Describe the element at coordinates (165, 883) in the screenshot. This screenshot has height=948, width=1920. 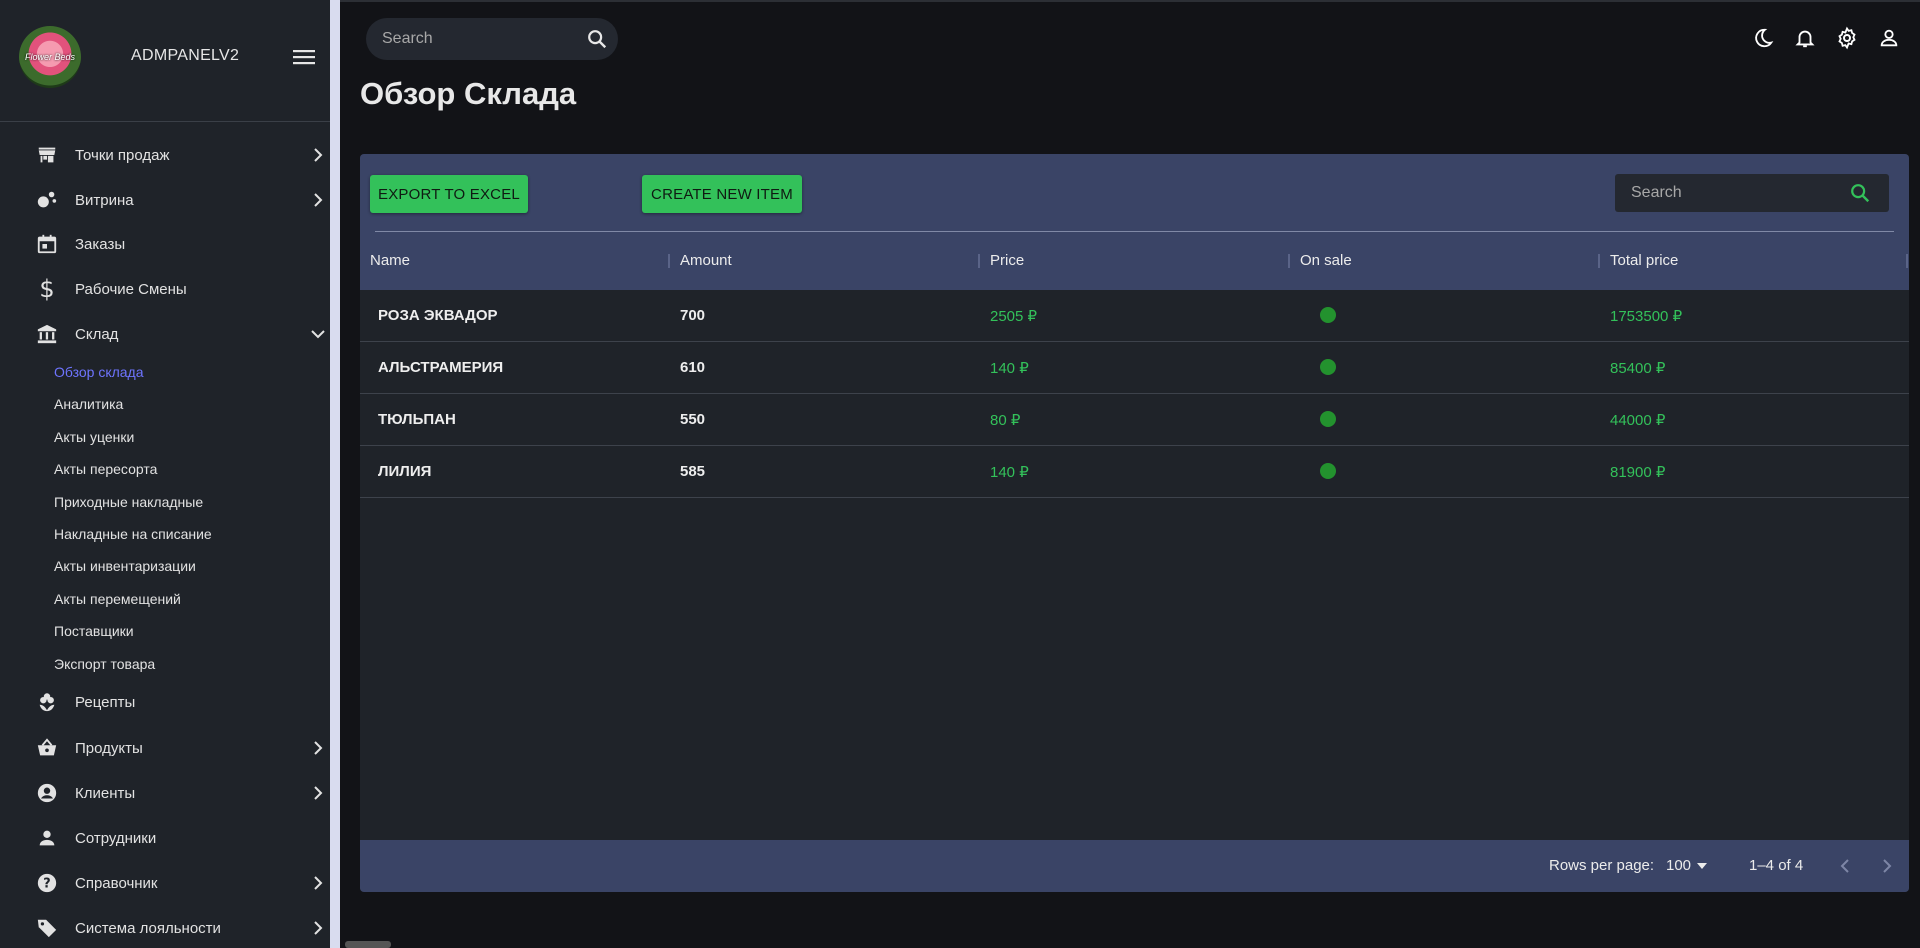
I see `sidebar-item-reference: ? Справочник` at that location.